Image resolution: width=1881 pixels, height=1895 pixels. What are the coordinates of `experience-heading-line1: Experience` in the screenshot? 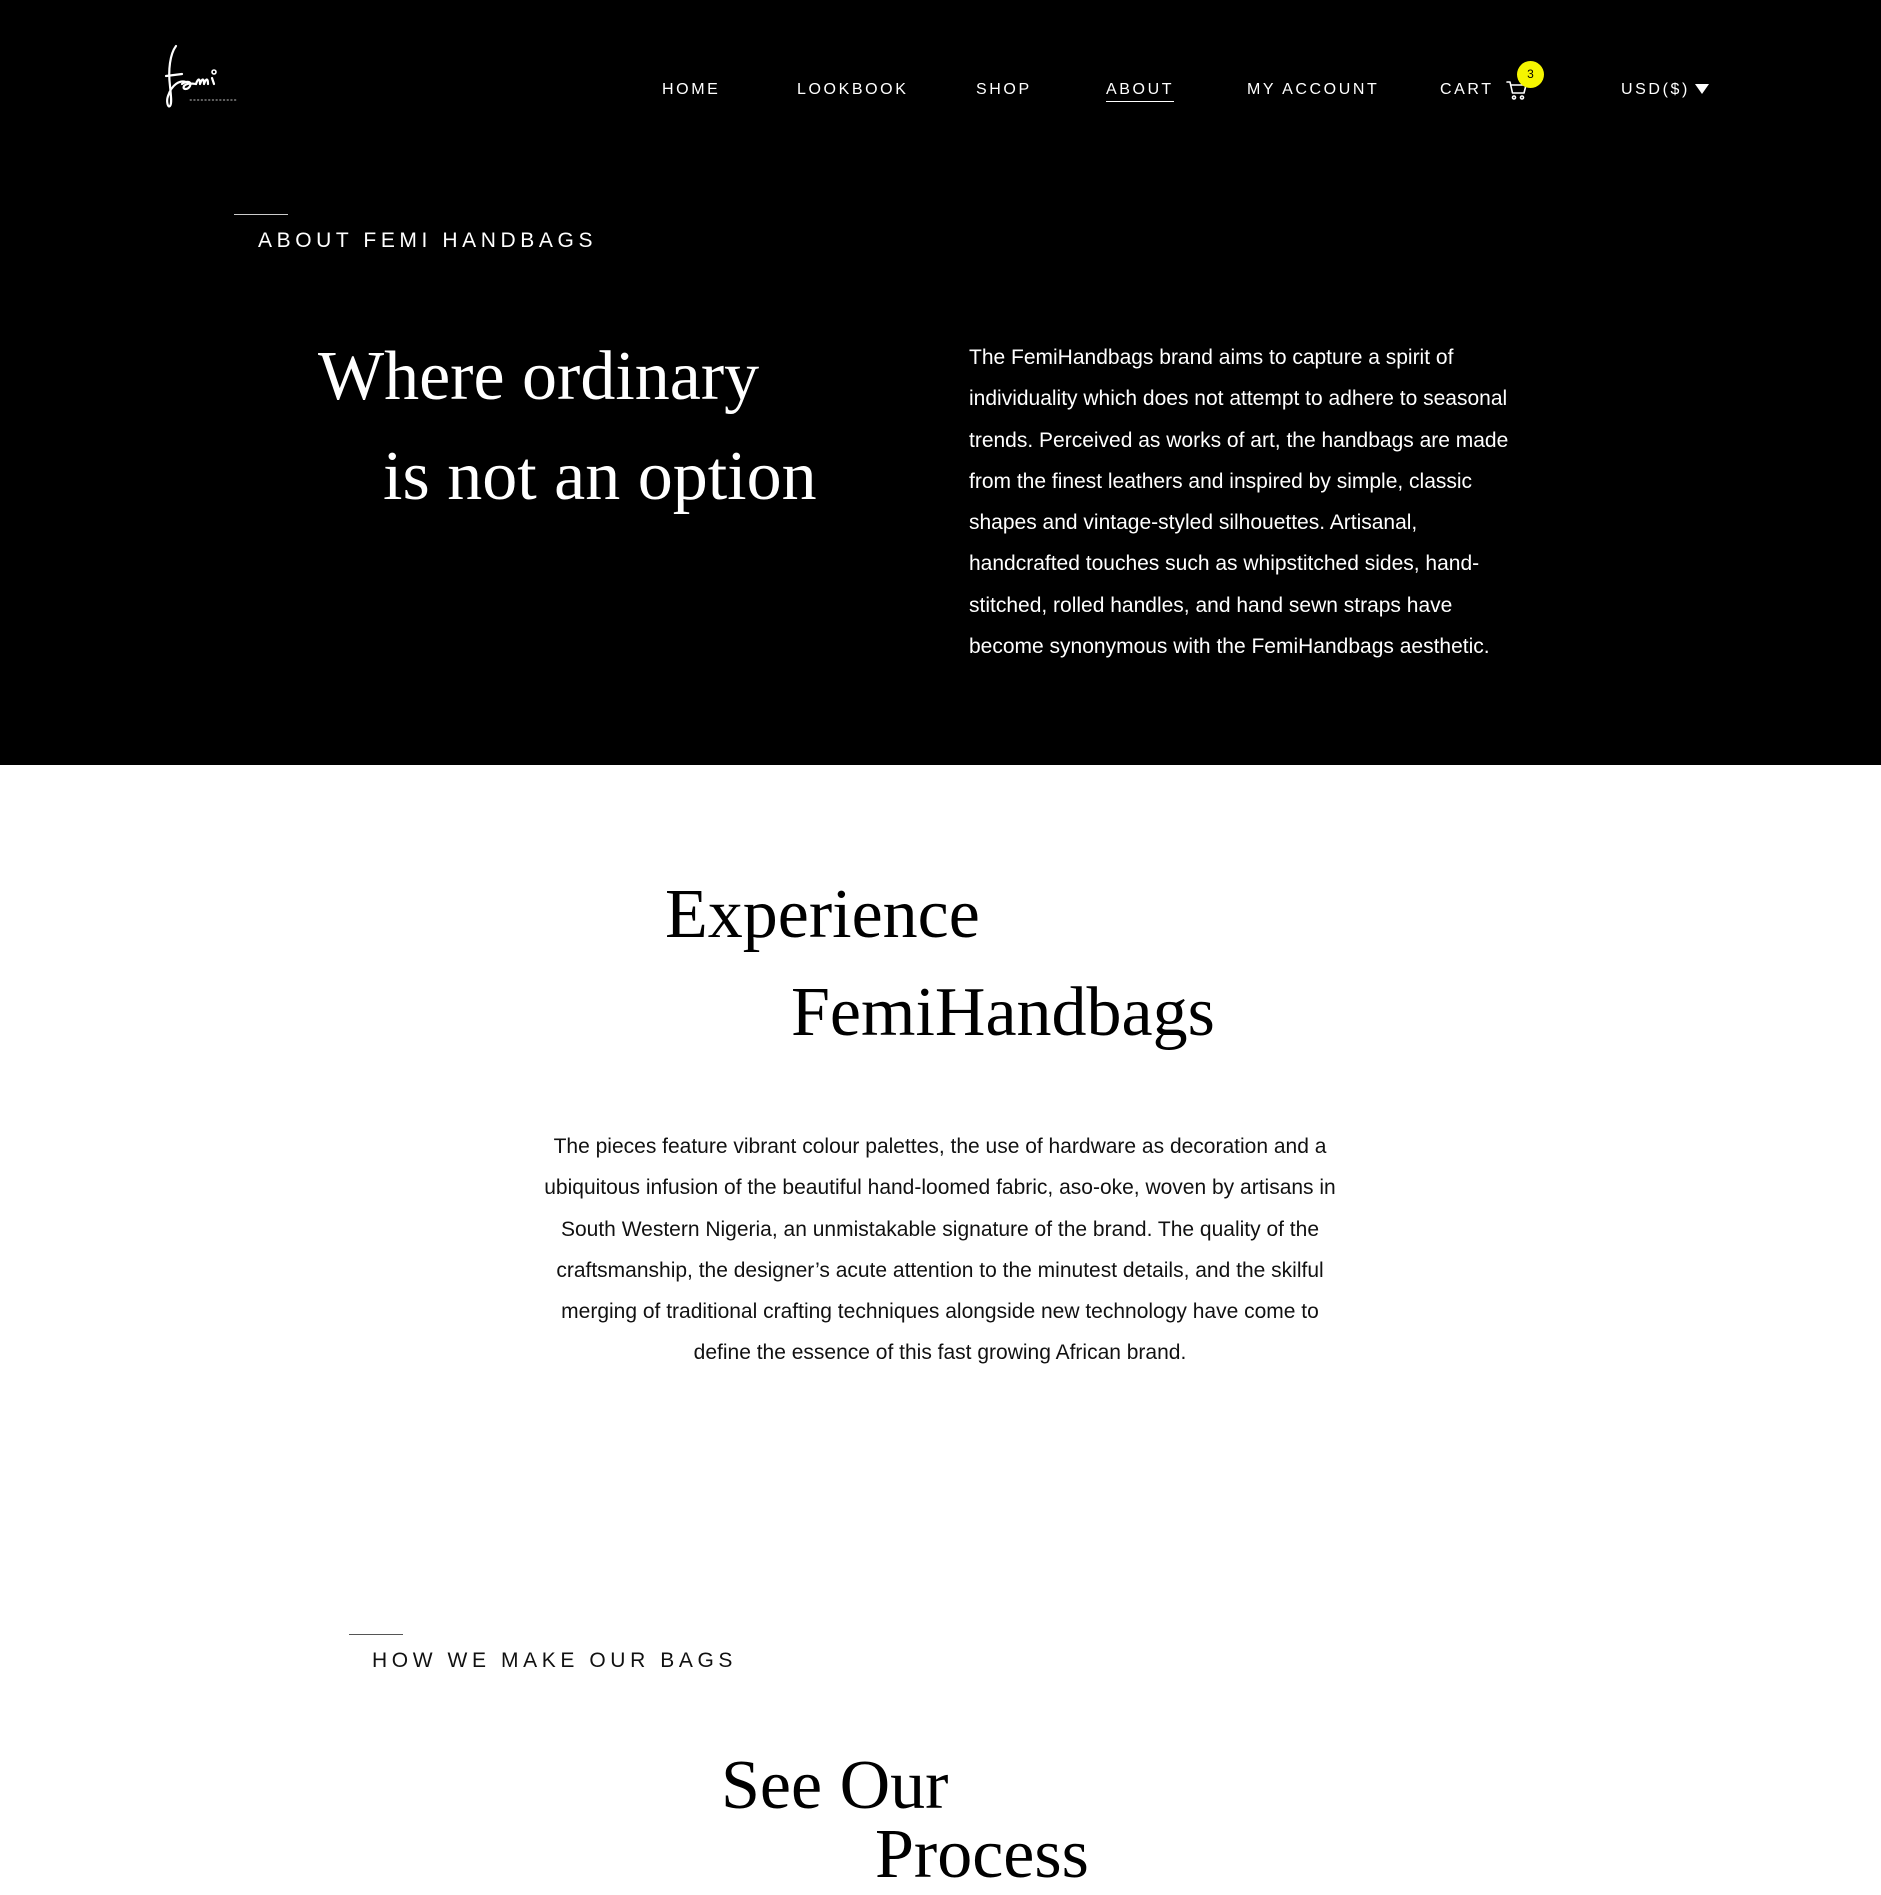 It's located at (822, 914).